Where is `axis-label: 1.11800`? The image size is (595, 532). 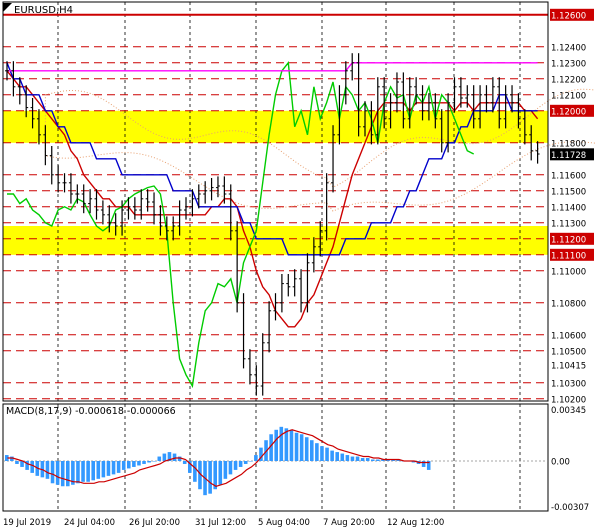 axis-label: 1.11800 is located at coordinates (568, 144).